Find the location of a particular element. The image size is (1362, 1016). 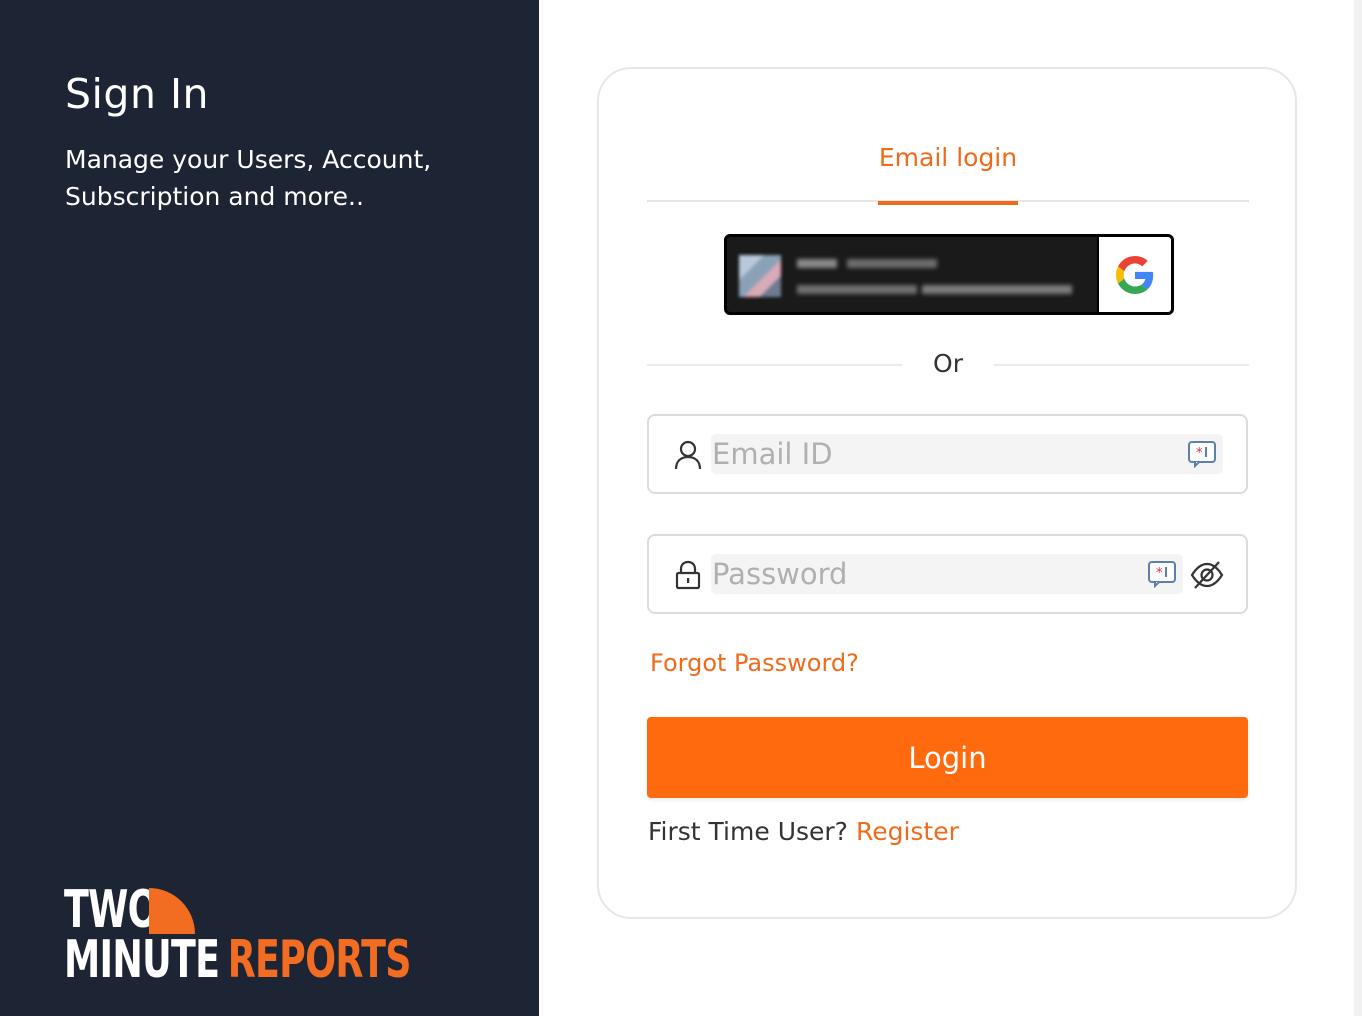

google-g-icon is located at coordinates (1135, 274).